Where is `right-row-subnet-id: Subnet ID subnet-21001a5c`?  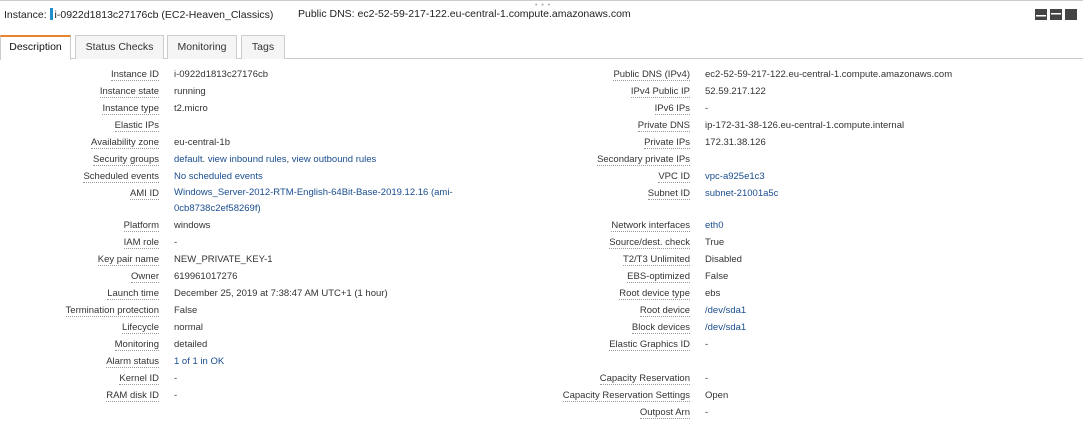
right-row-subnet-id: Subnet ID subnet-21001a5c is located at coordinates (541, 193).